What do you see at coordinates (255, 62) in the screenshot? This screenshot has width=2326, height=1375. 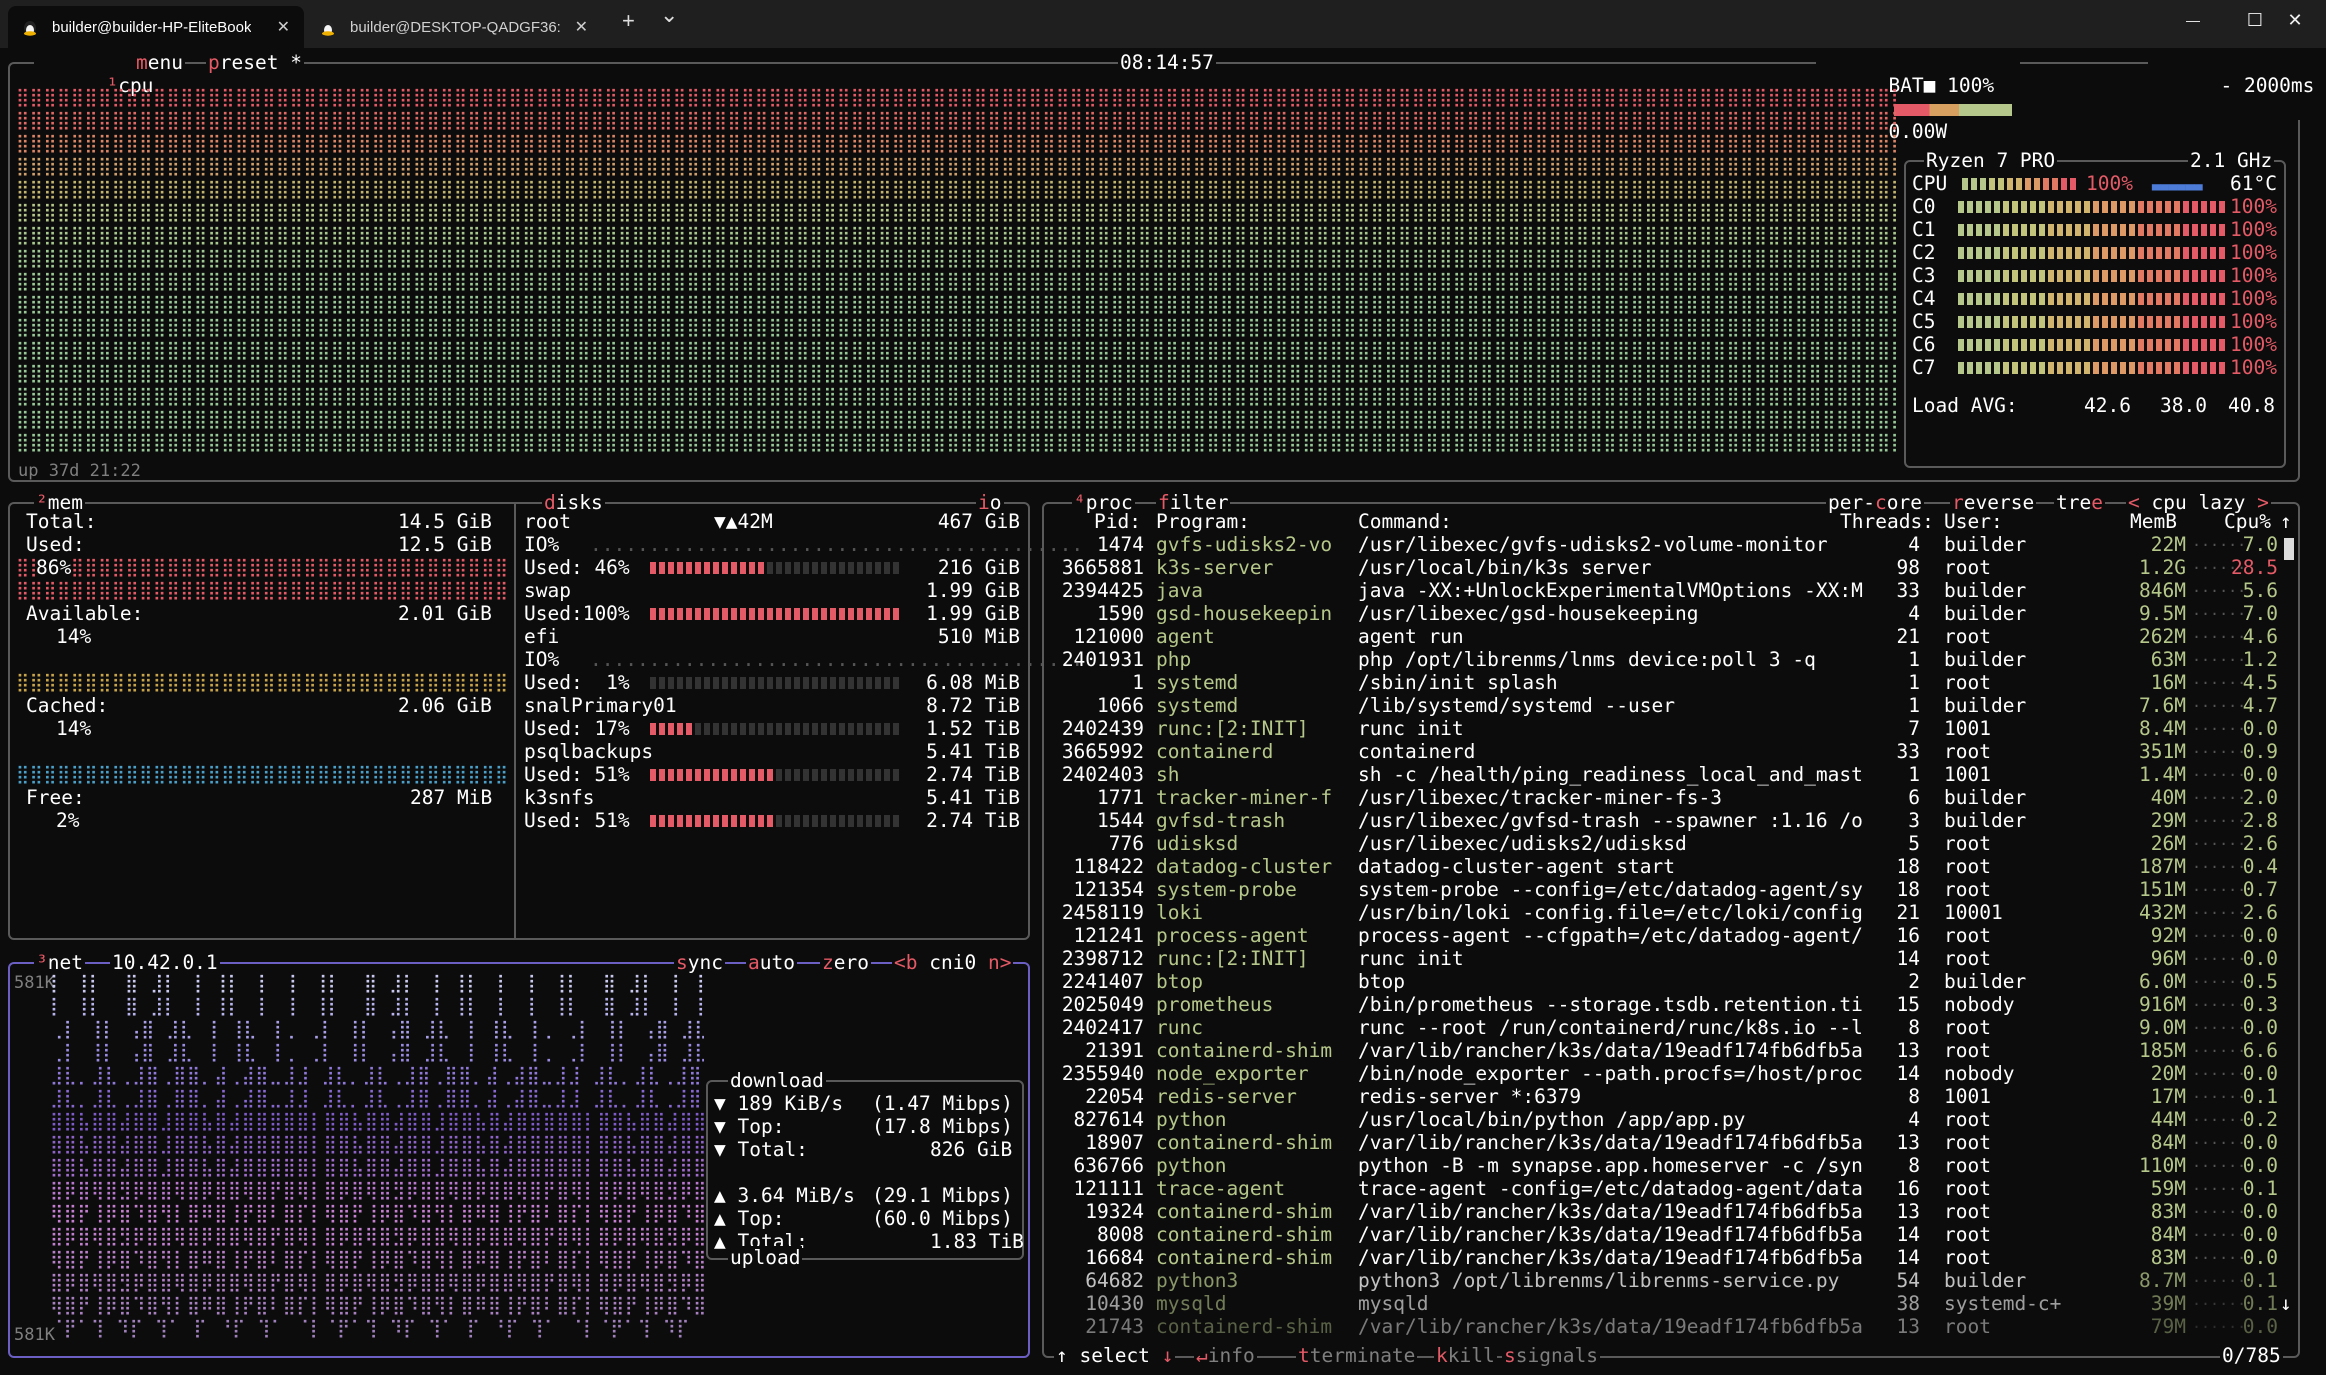 I see `preset-button: preset *` at bounding box center [255, 62].